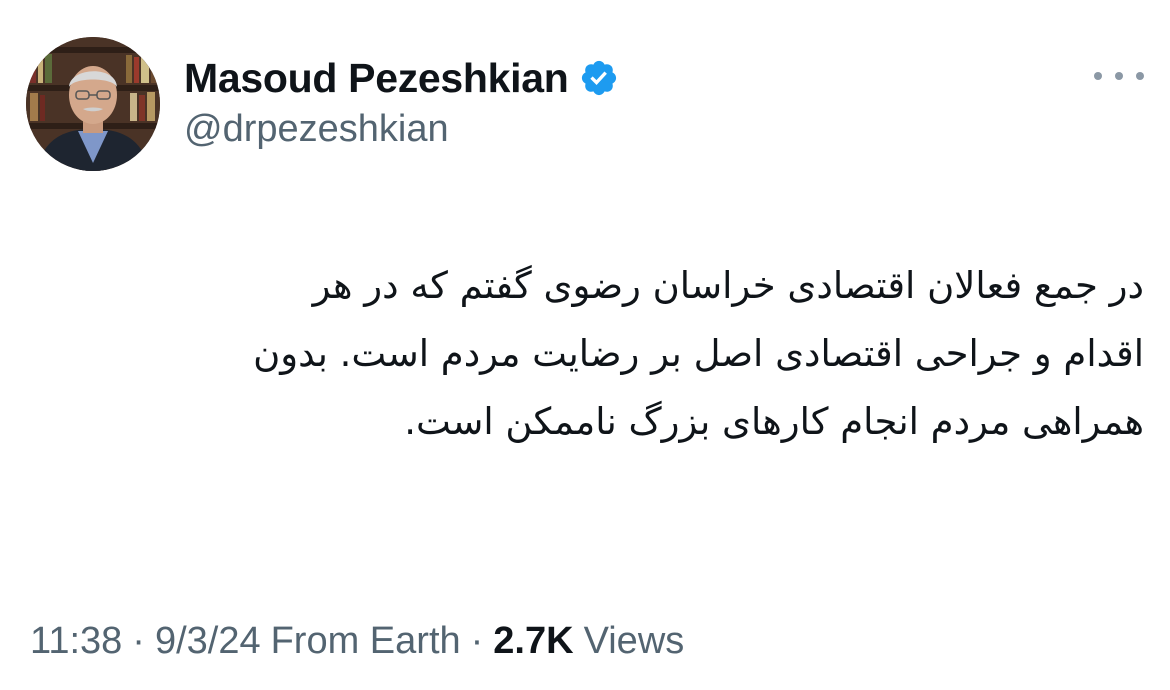  What do you see at coordinates (76, 641) in the screenshot?
I see `tweet-time: 11:38` at bounding box center [76, 641].